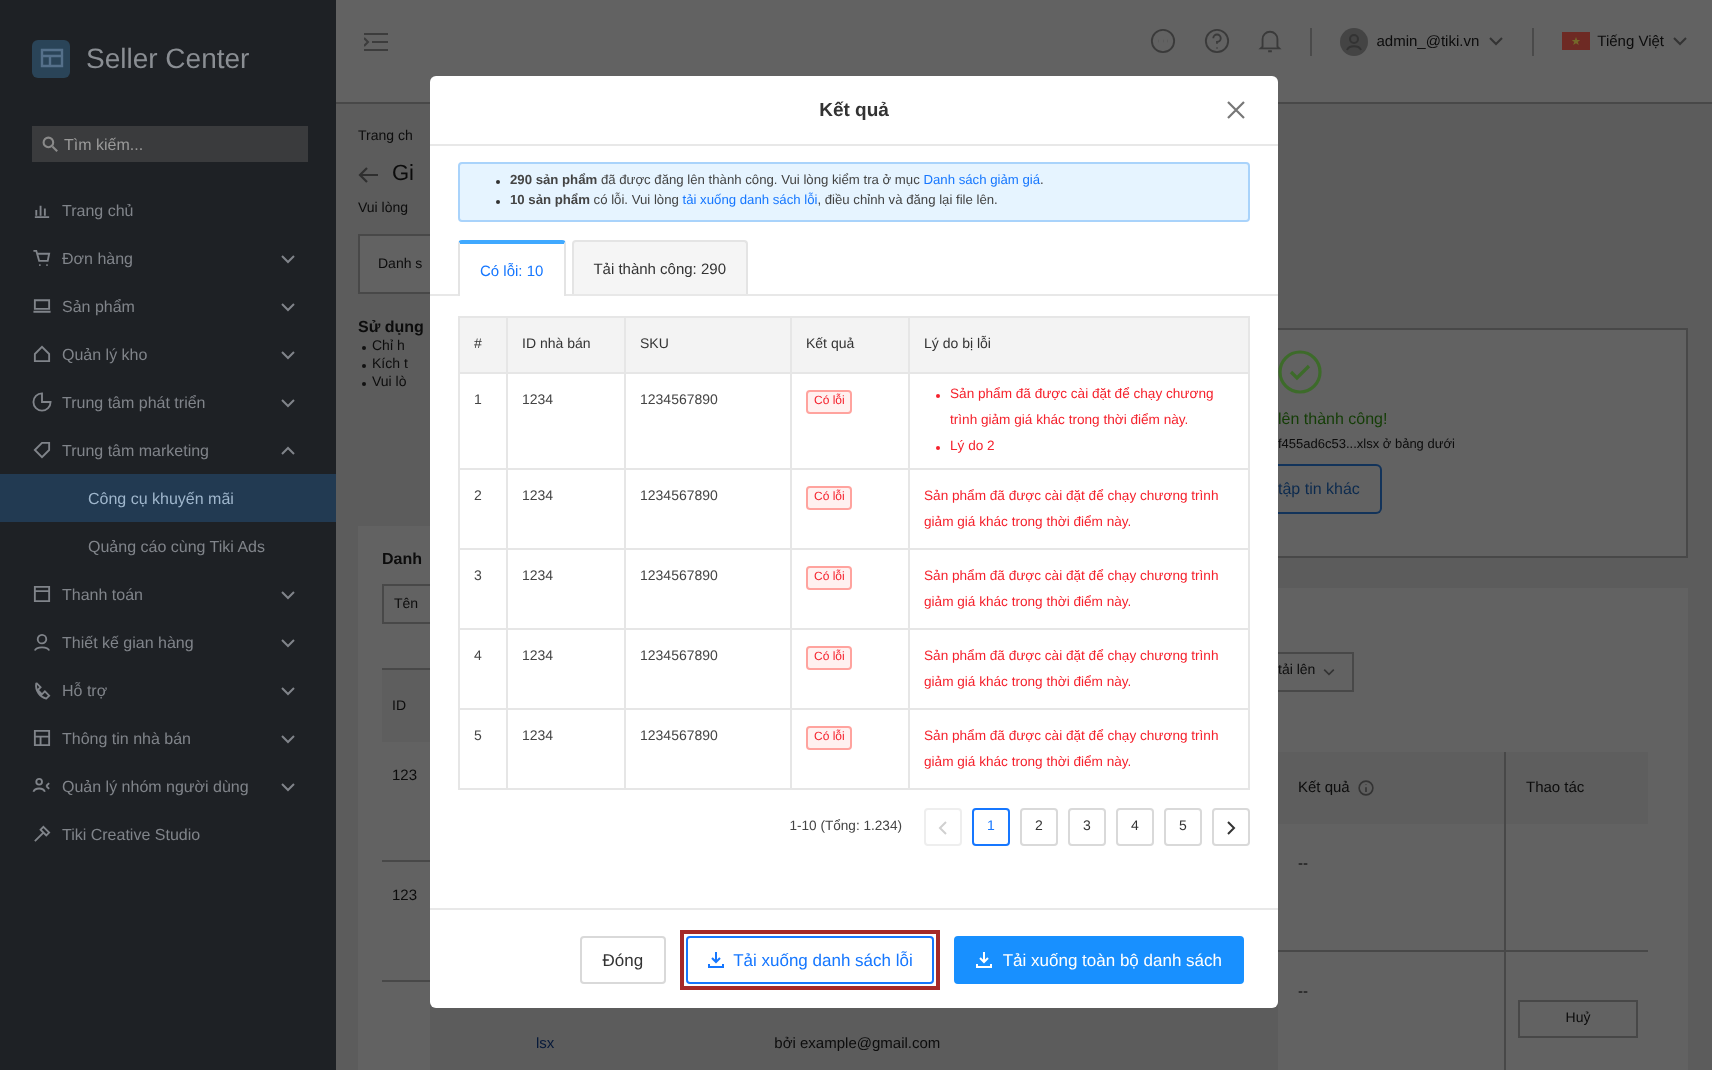 The height and width of the screenshot is (1070, 1712). Describe the element at coordinates (168, 738) in the screenshot. I see `sidebar-item: Thông tin nhà bán` at that location.